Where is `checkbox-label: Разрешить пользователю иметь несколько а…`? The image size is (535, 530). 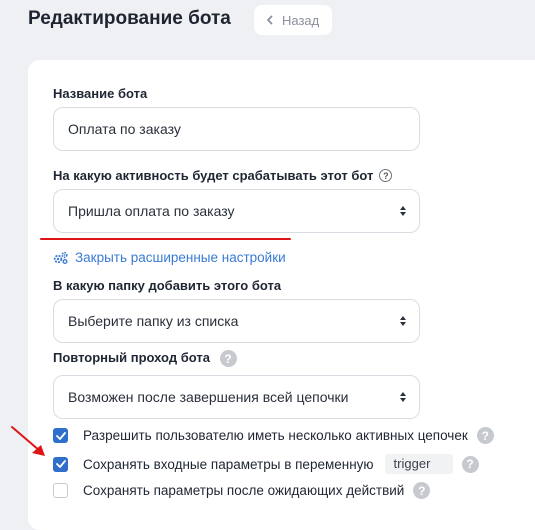
checkbox-label: Разрешить пользователю иметь несколько а… is located at coordinates (275, 435).